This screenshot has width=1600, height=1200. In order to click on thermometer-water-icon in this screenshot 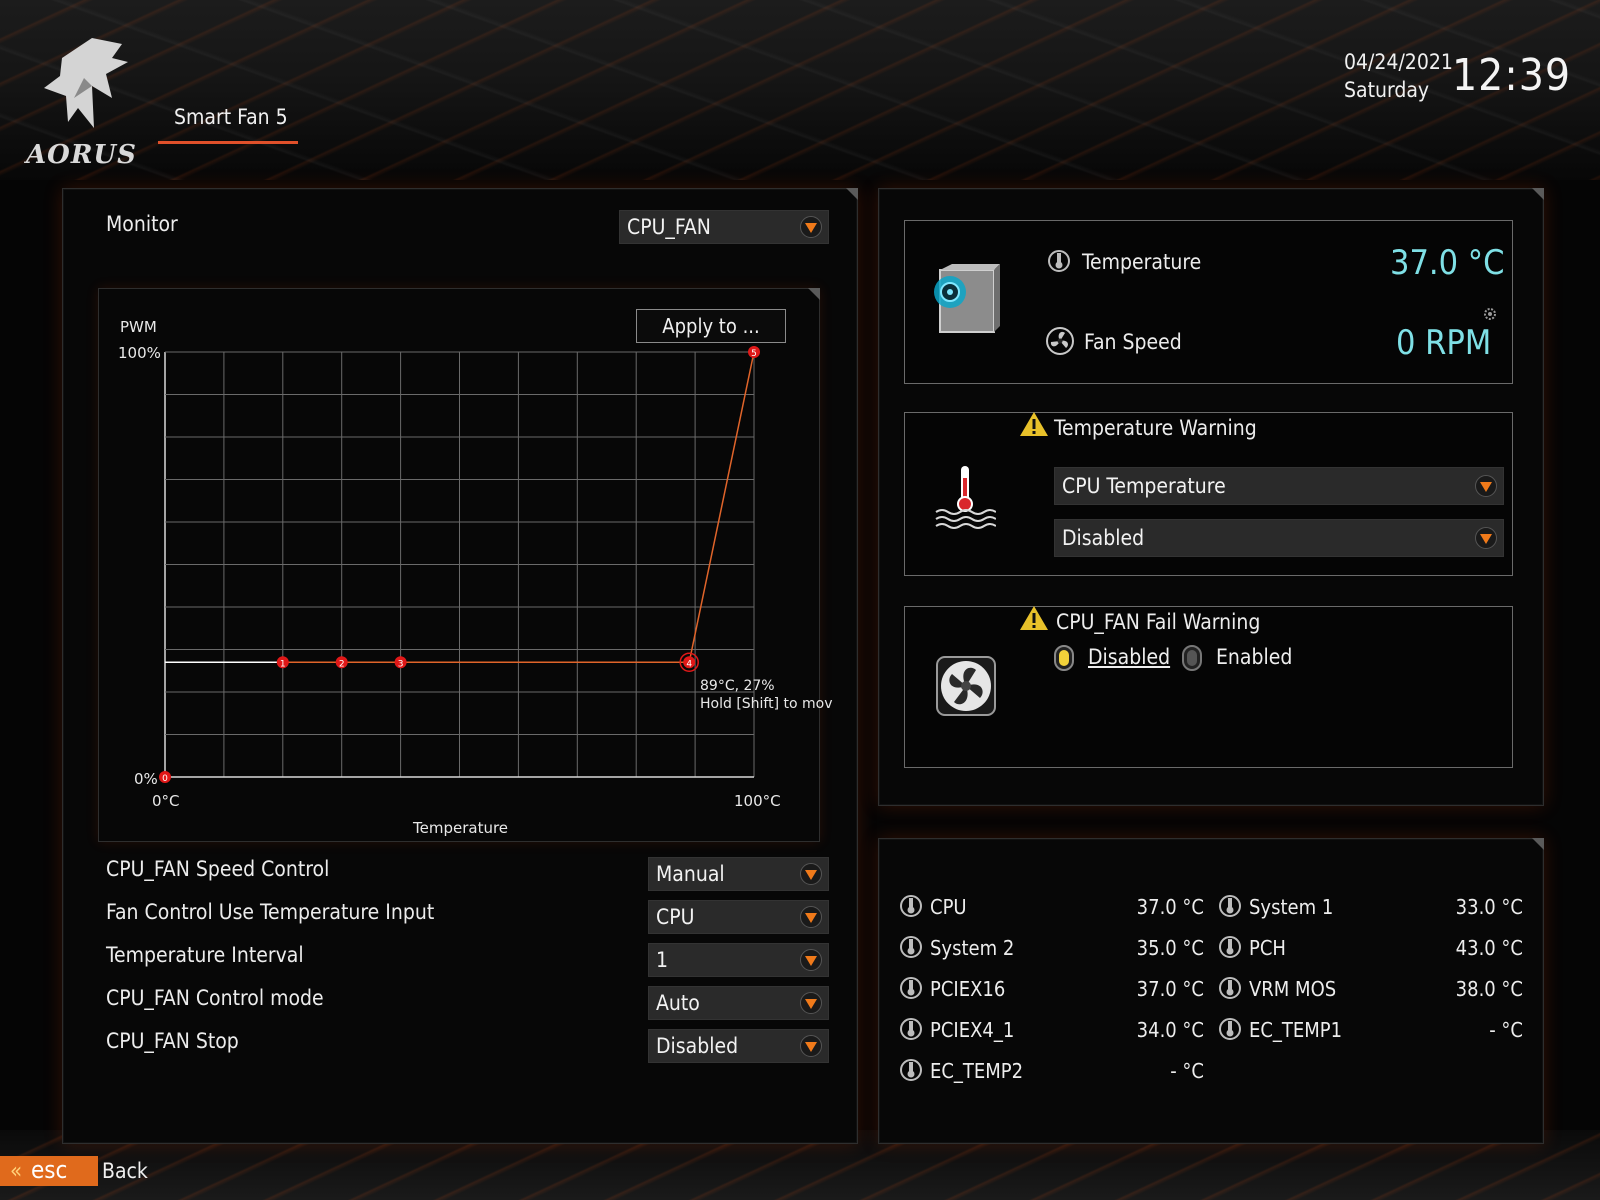, I will do `click(965, 497)`.